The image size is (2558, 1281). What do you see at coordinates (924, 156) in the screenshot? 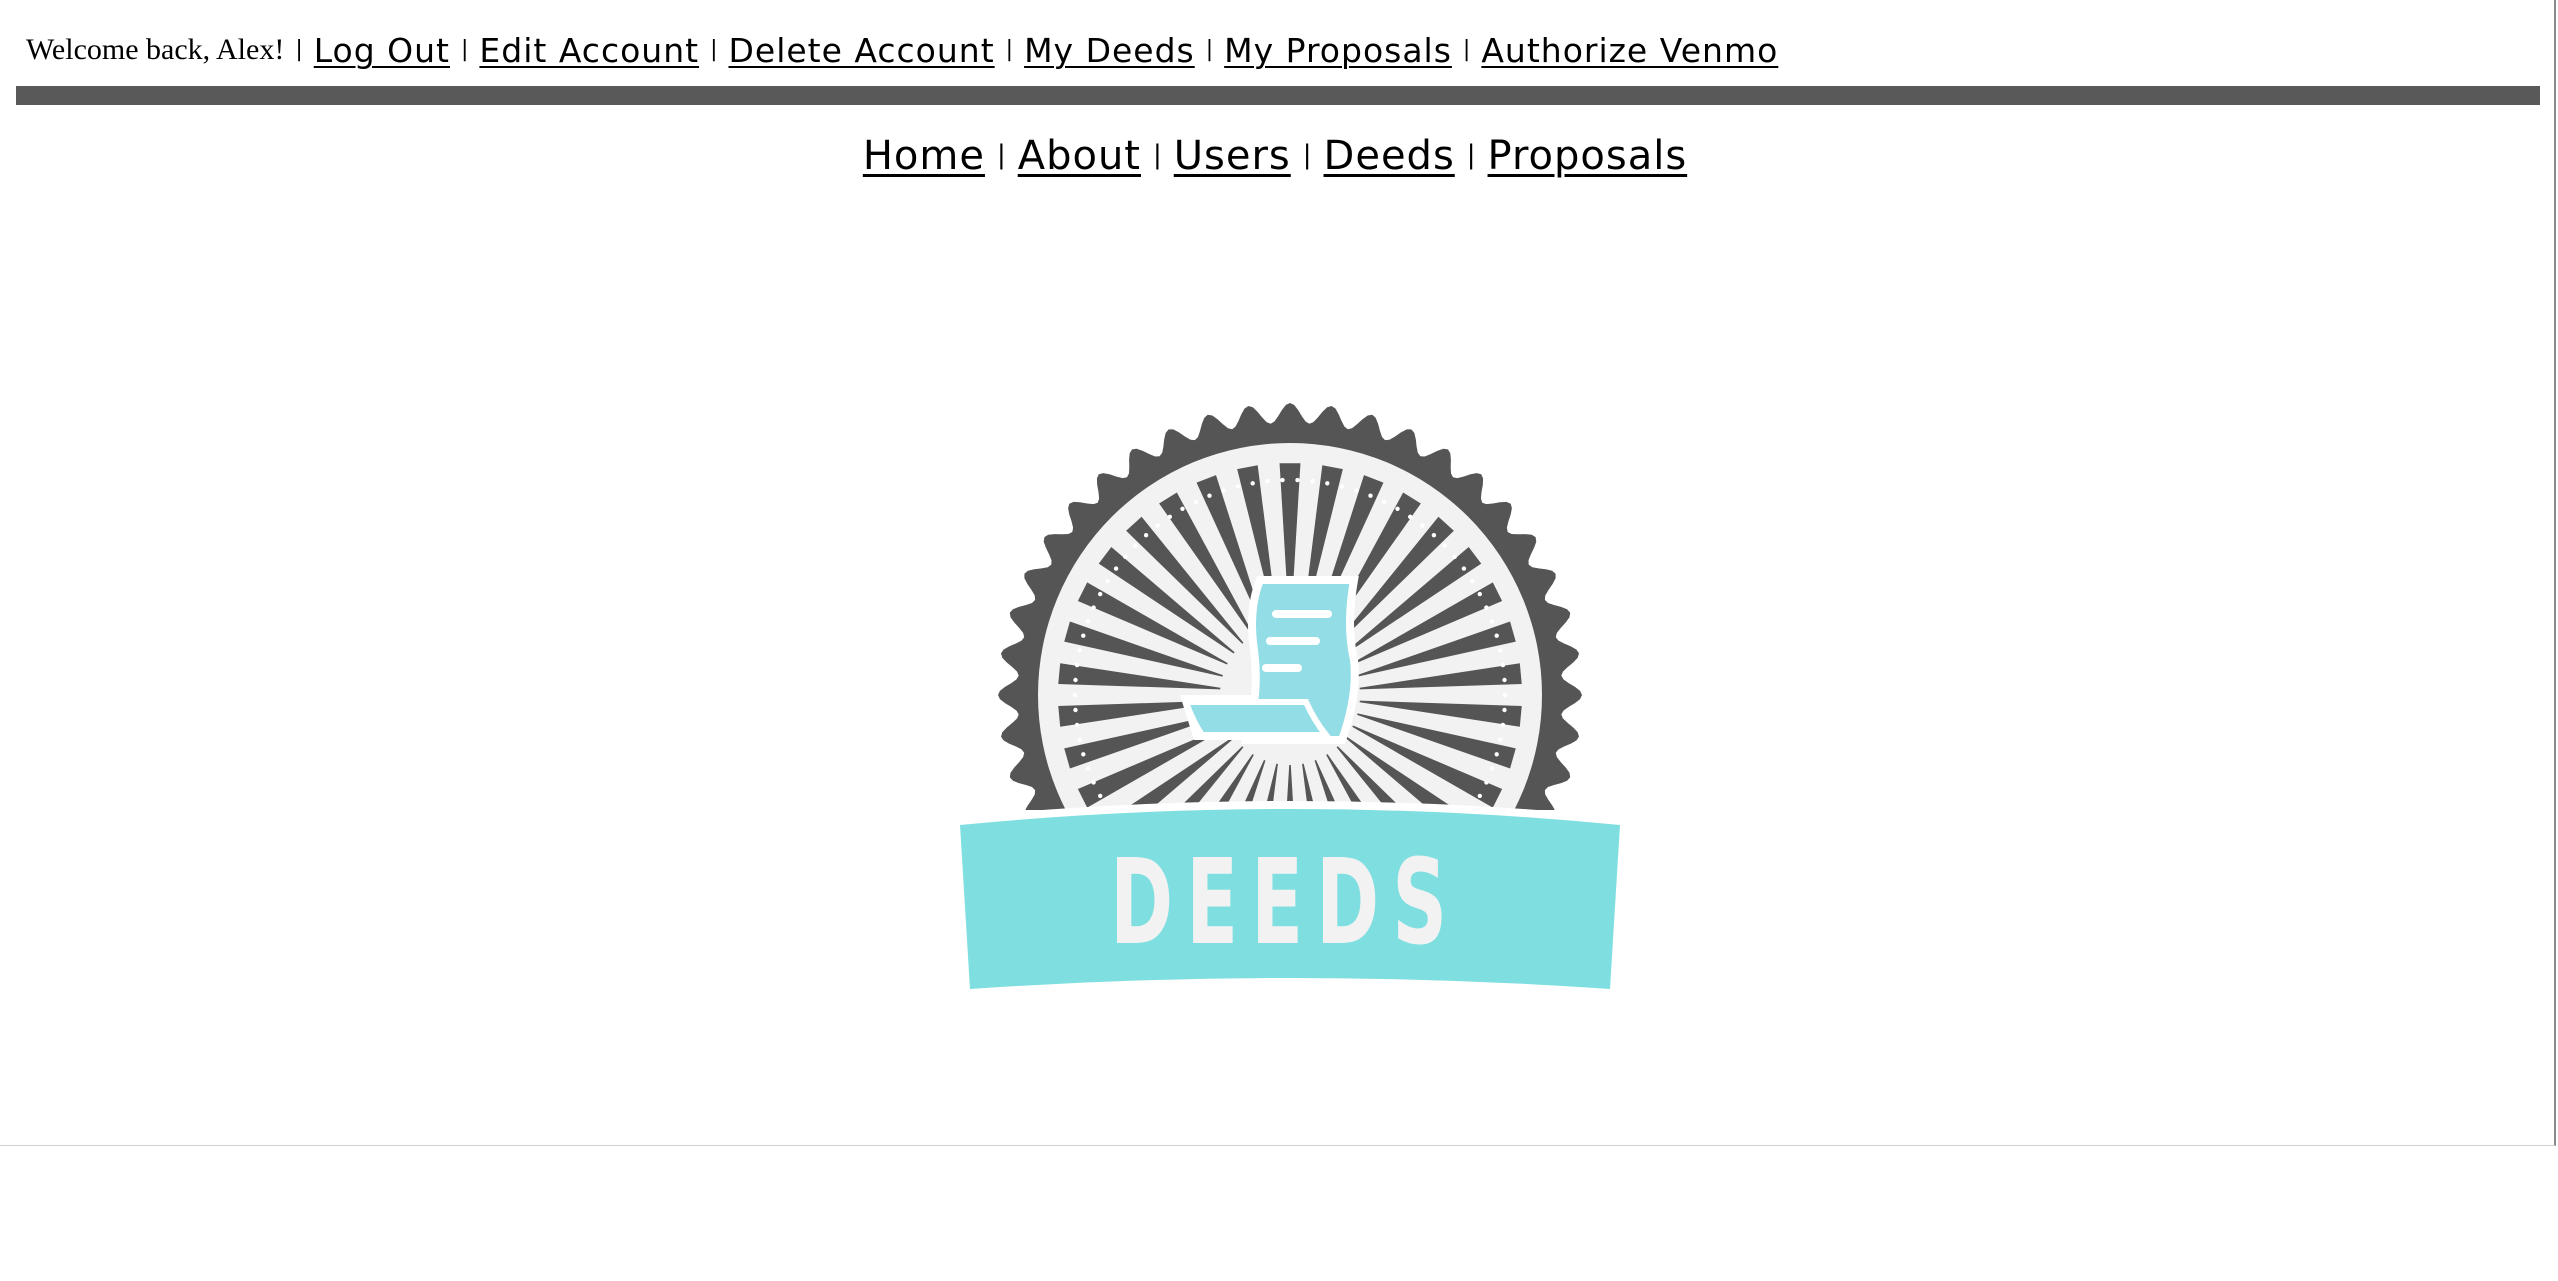
I see `nav-home-link: Home` at bounding box center [924, 156].